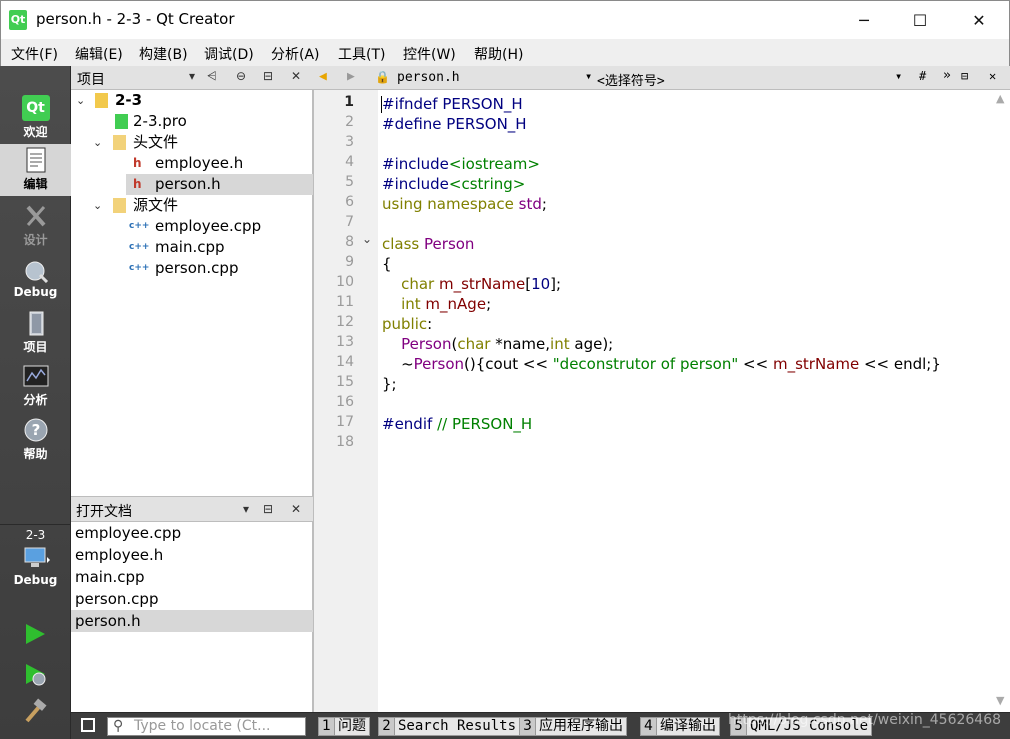 The image size is (1010, 739). What do you see at coordinates (35, 713) in the screenshot?
I see `build-button` at bounding box center [35, 713].